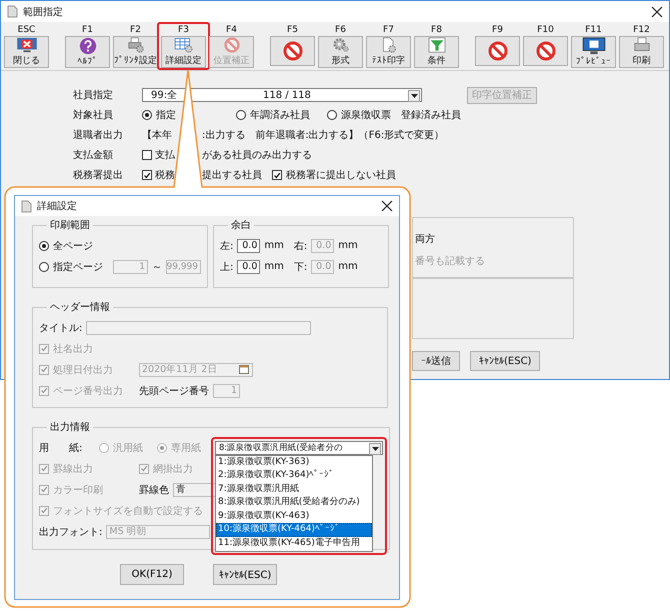 Image resolution: width=670 pixels, height=615 pixels. Describe the element at coordinates (294, 503) in the screenshot. I see `dropdown-item: 8:源泉徴収票汎用紙(受給者分のみ)` at that location.